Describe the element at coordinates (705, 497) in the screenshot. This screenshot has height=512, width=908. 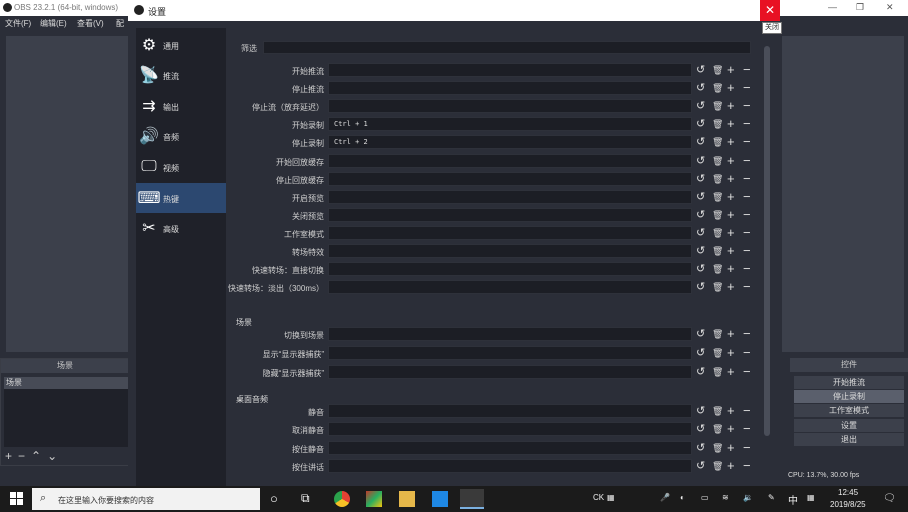
I see `battery-icon: ▭` at that location.